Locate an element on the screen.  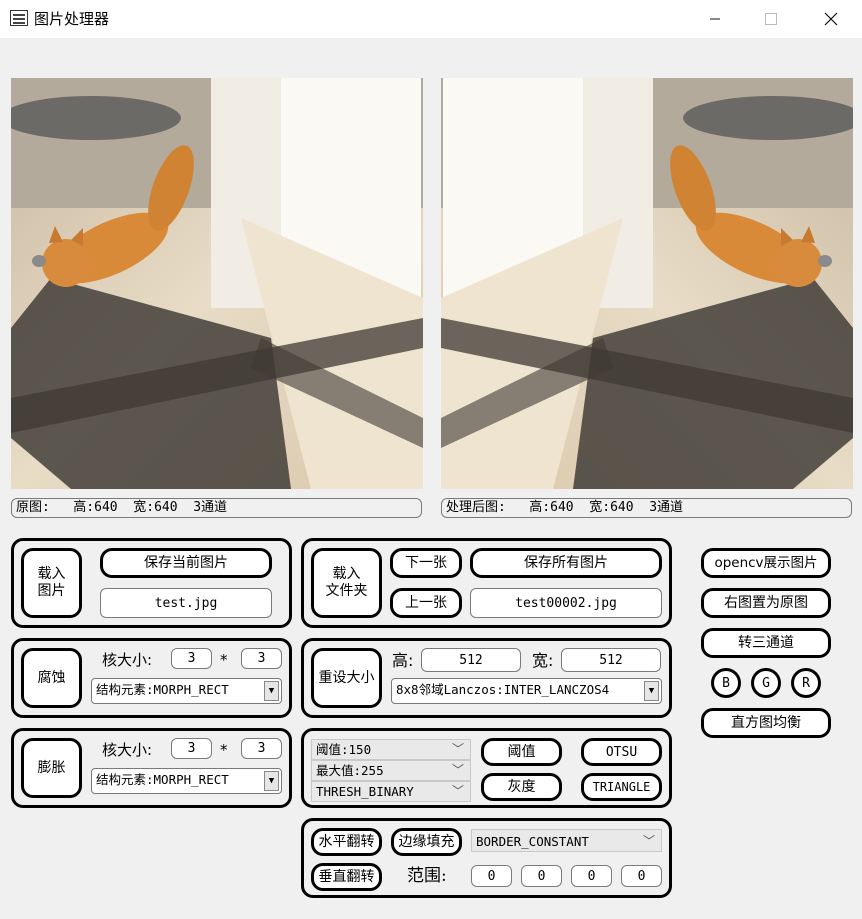
close-button is located at coordinates (831, 19).